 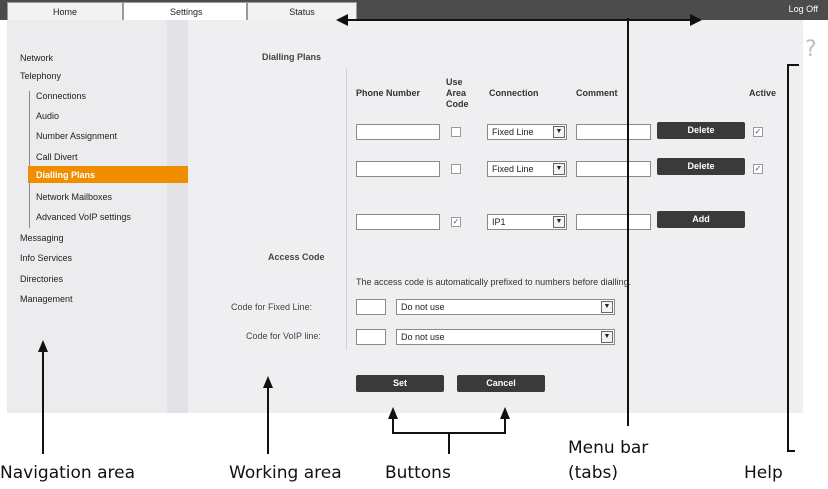 I want to click on help-leader-line, so click(x=788, y=258).